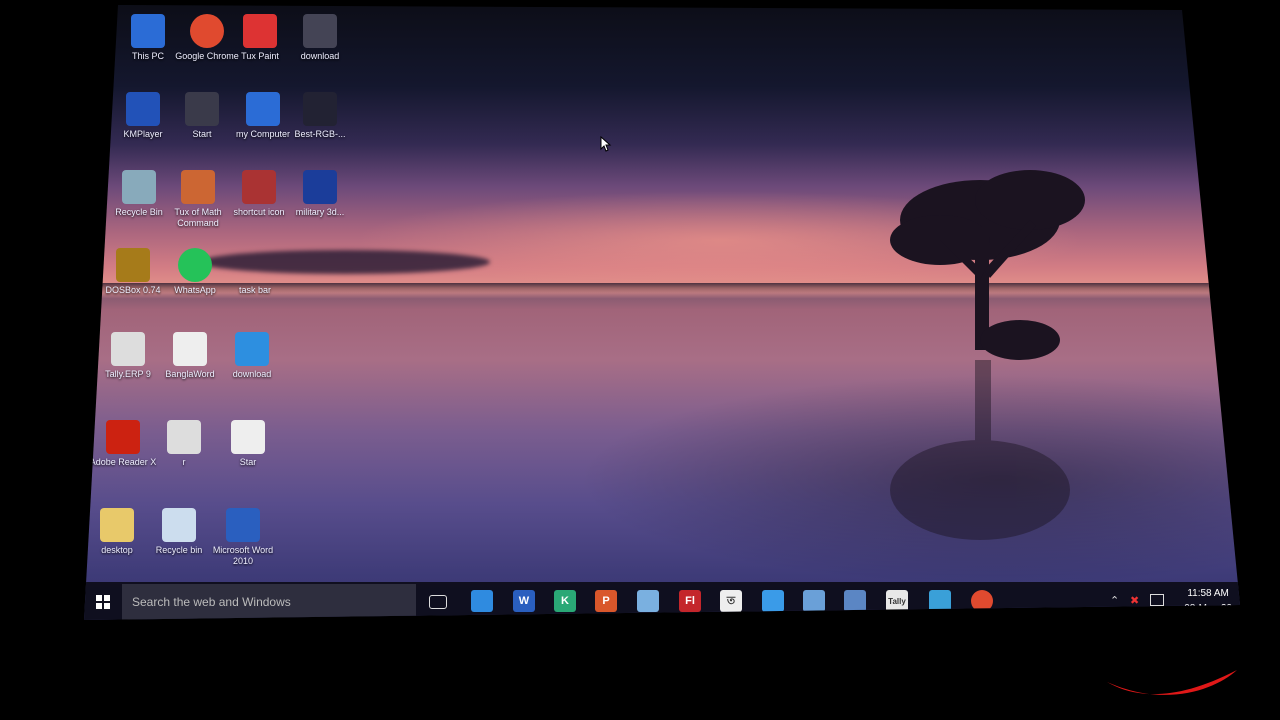 The height and width of the screenshot is (720, 1280). Describe the element at coordinates (190, 374) in the screenshot. I see `desktop-icon-label: BanglaWord` at that location.